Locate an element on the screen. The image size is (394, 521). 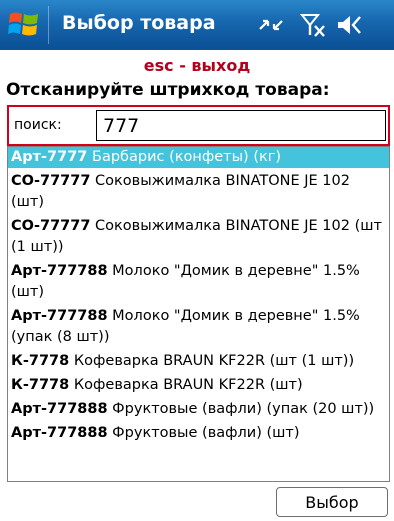
list-item: К-7778 Кофеварка BRAUN KF22R (шт) is located at coordinates (198, 385).